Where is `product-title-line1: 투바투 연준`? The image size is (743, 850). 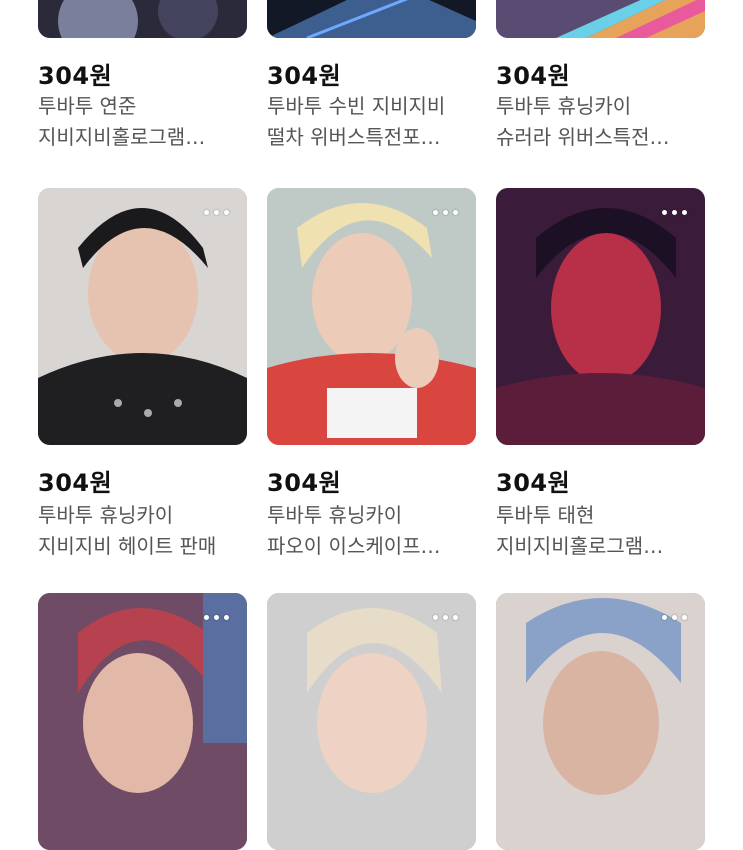 product-title-line1: 투바투 연준 is located at coordinates (87, 106).